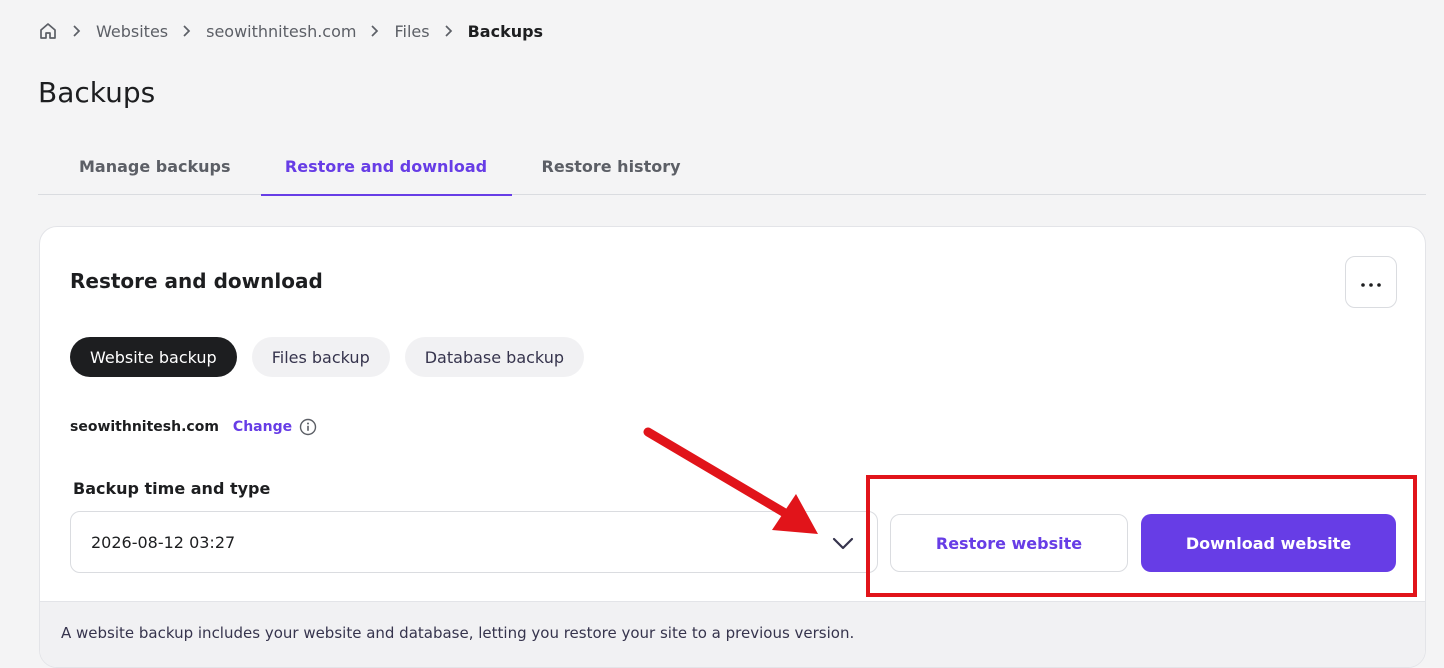 This screenshot has height=668, width=1444. I want to click on breadcrumb-current: Backups, so click(505, 31).